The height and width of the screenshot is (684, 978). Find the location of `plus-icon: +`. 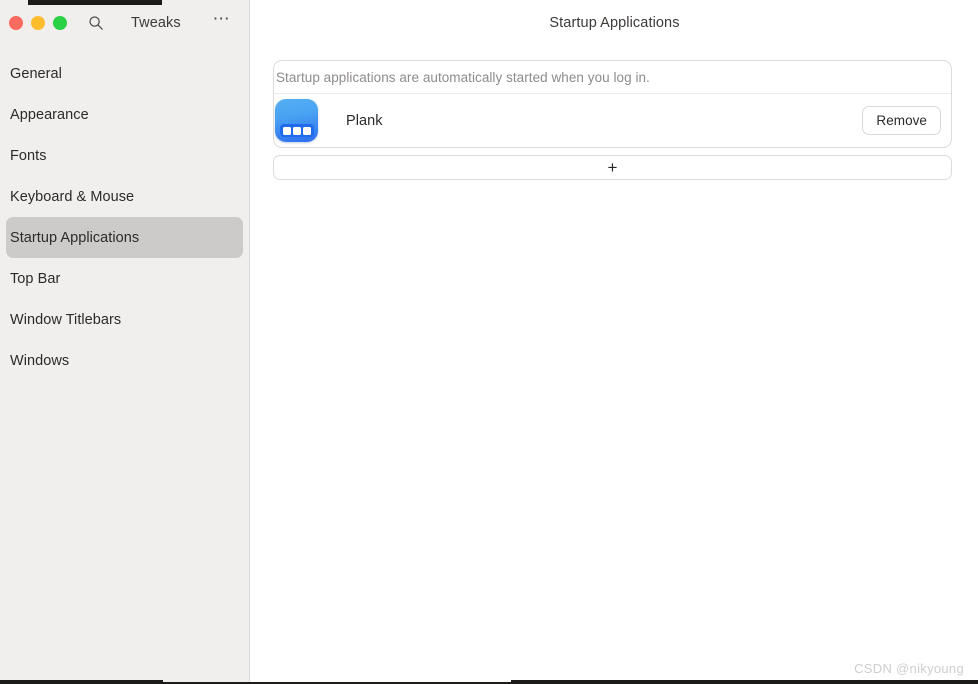

plus-icon: + is located at coordinates (612, 167).